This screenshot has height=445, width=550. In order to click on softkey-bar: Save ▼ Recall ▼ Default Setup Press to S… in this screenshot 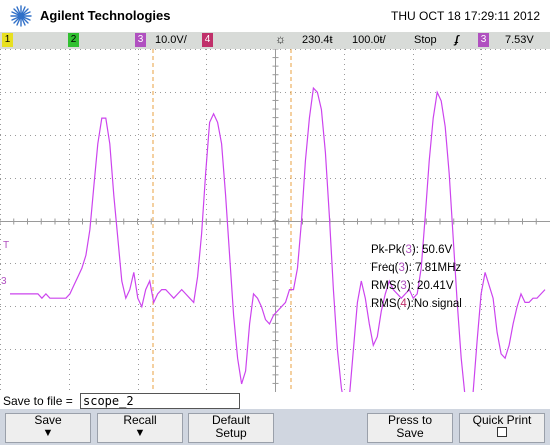, I will do `click(275, 427)`.